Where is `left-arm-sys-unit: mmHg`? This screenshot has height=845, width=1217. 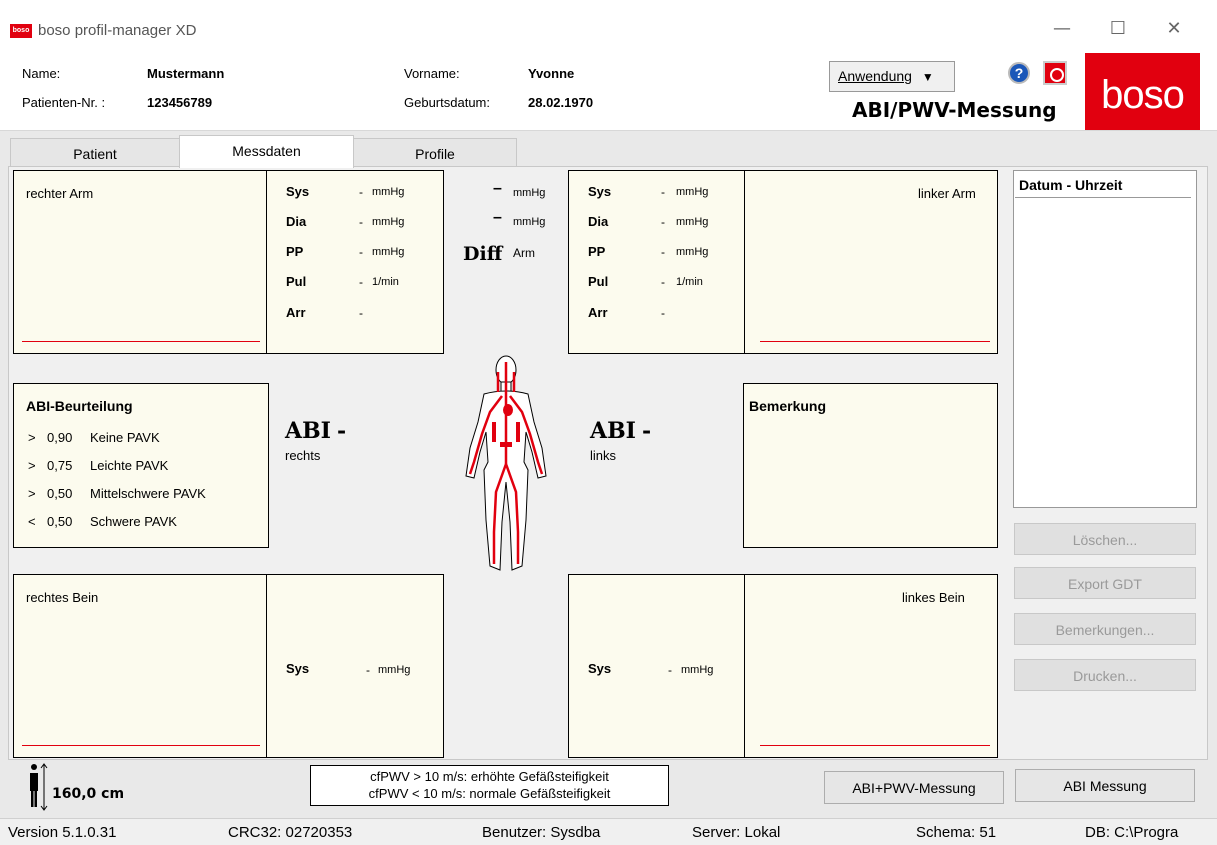
left-arm-sys-unit: mmHg is located at coordinates (692, 192).